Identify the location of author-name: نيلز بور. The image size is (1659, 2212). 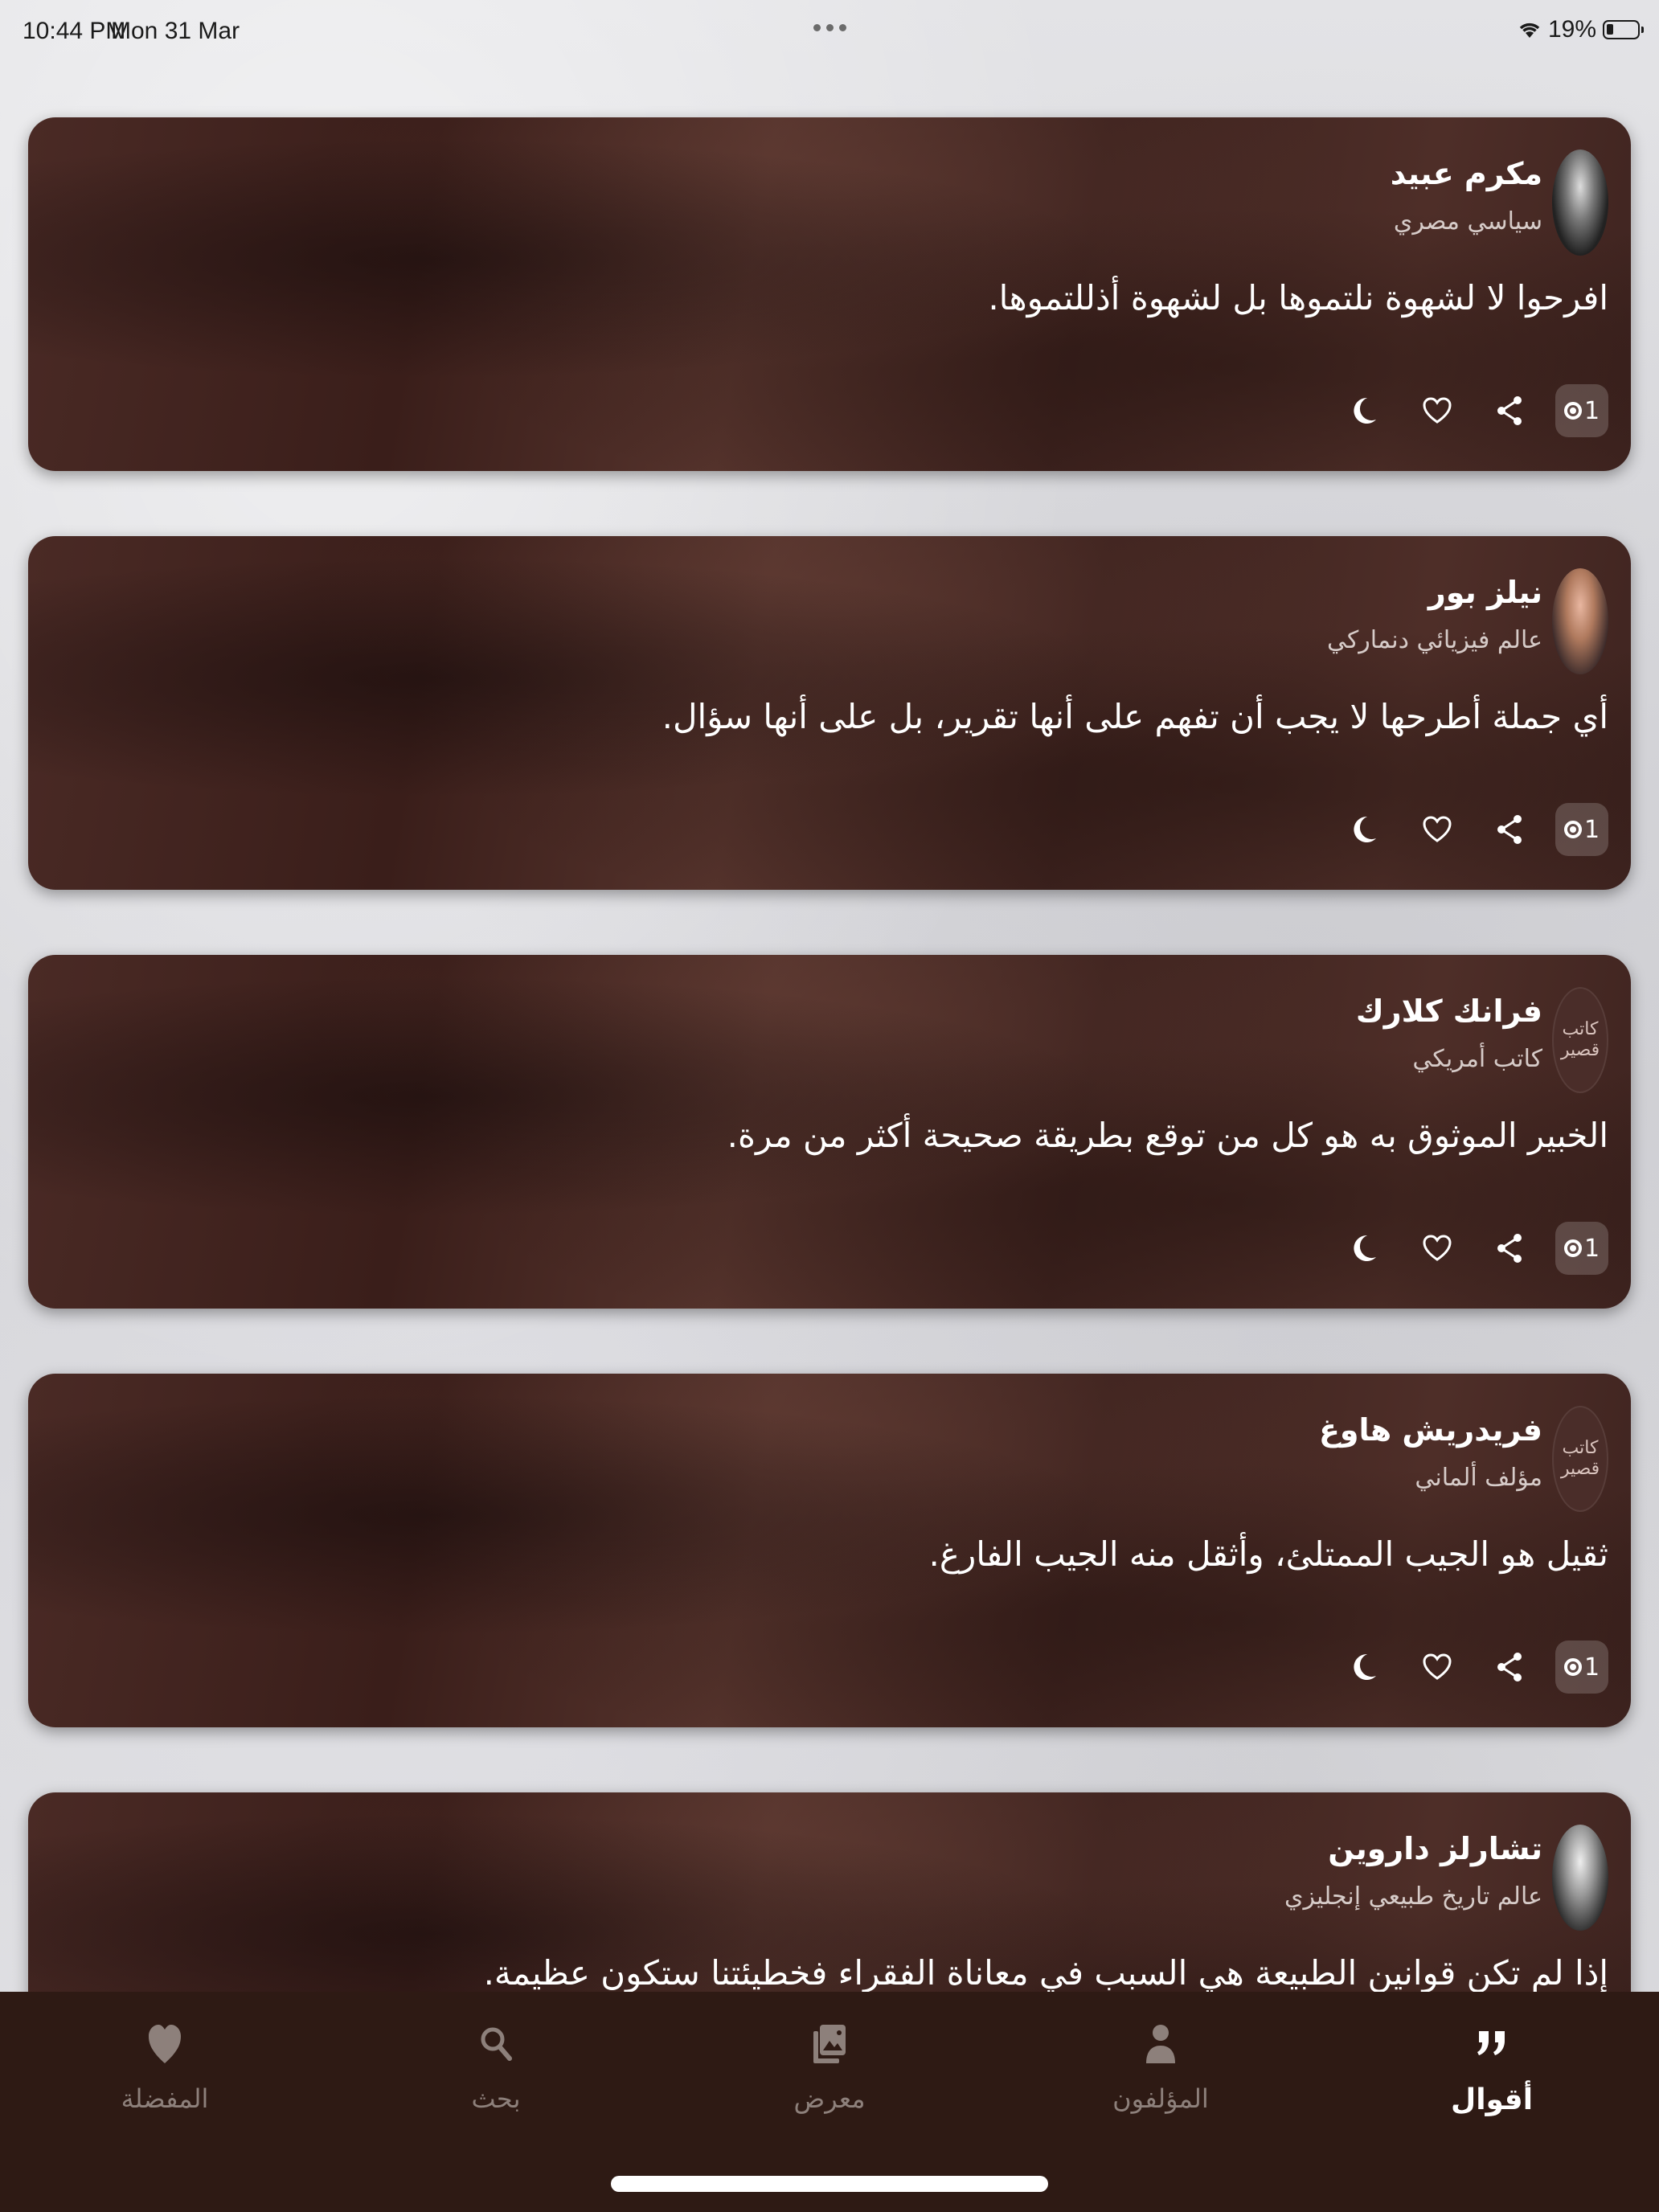
(1485, 592).